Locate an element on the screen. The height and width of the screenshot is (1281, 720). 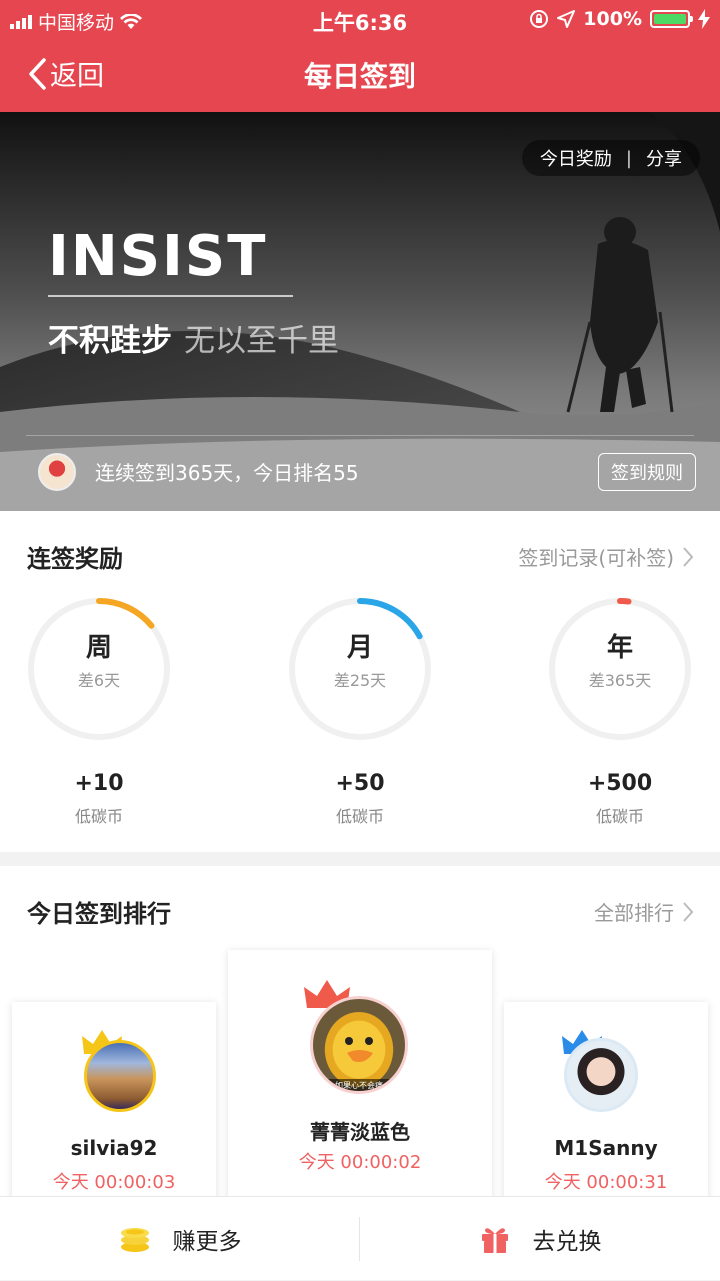
rules-button: 签到规则 is located at coordinates (647, 472).